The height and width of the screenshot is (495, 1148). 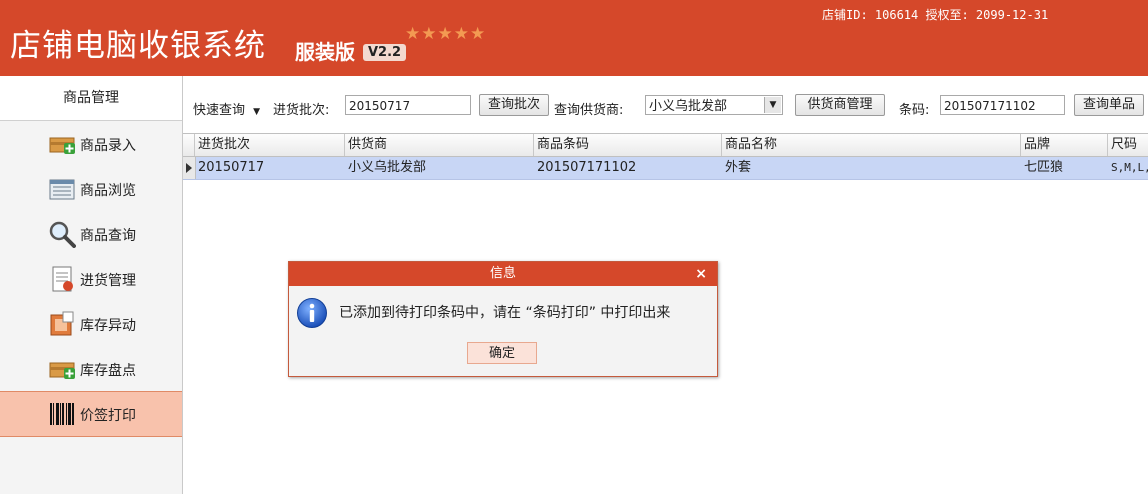 I want to click on batch-label: 进货批次:, so click(x=301, y=110).